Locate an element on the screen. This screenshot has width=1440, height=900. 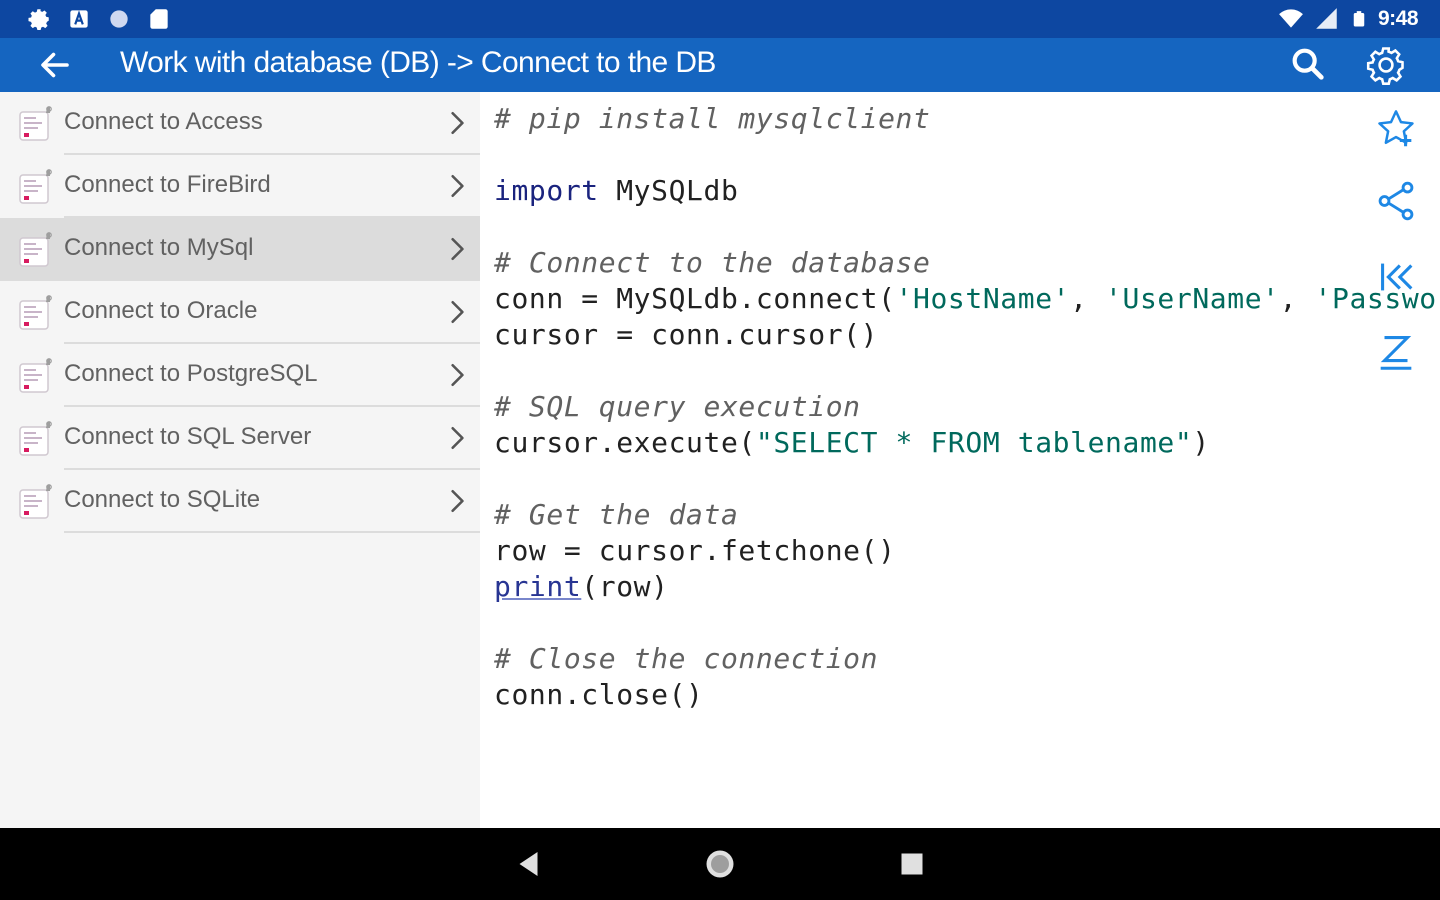
code-line: import MySQLdb is located at coordinates (616, 190).